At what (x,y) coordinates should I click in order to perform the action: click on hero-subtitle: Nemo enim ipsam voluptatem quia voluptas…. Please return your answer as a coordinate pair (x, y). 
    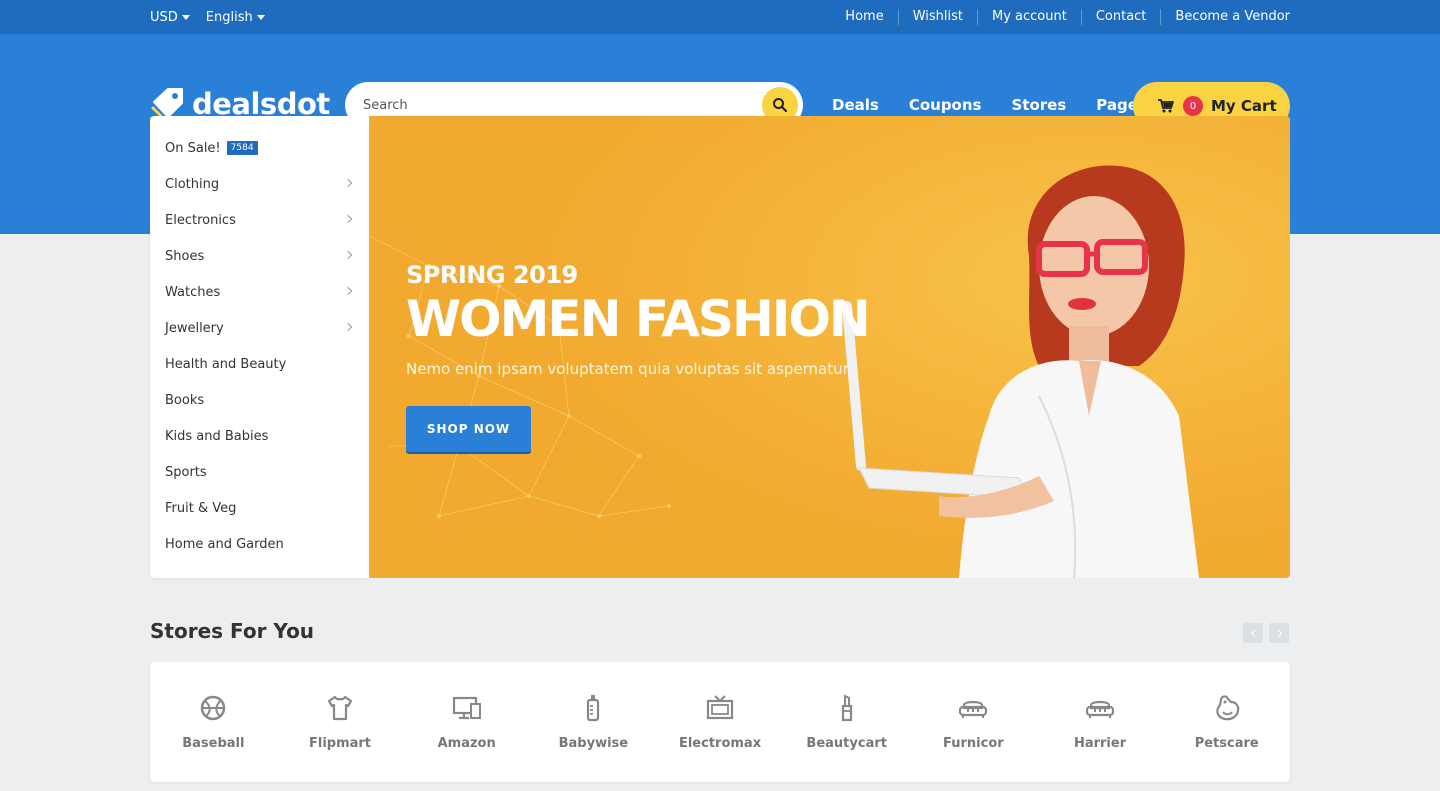
    Looking at the image, I should click on (629, 369).